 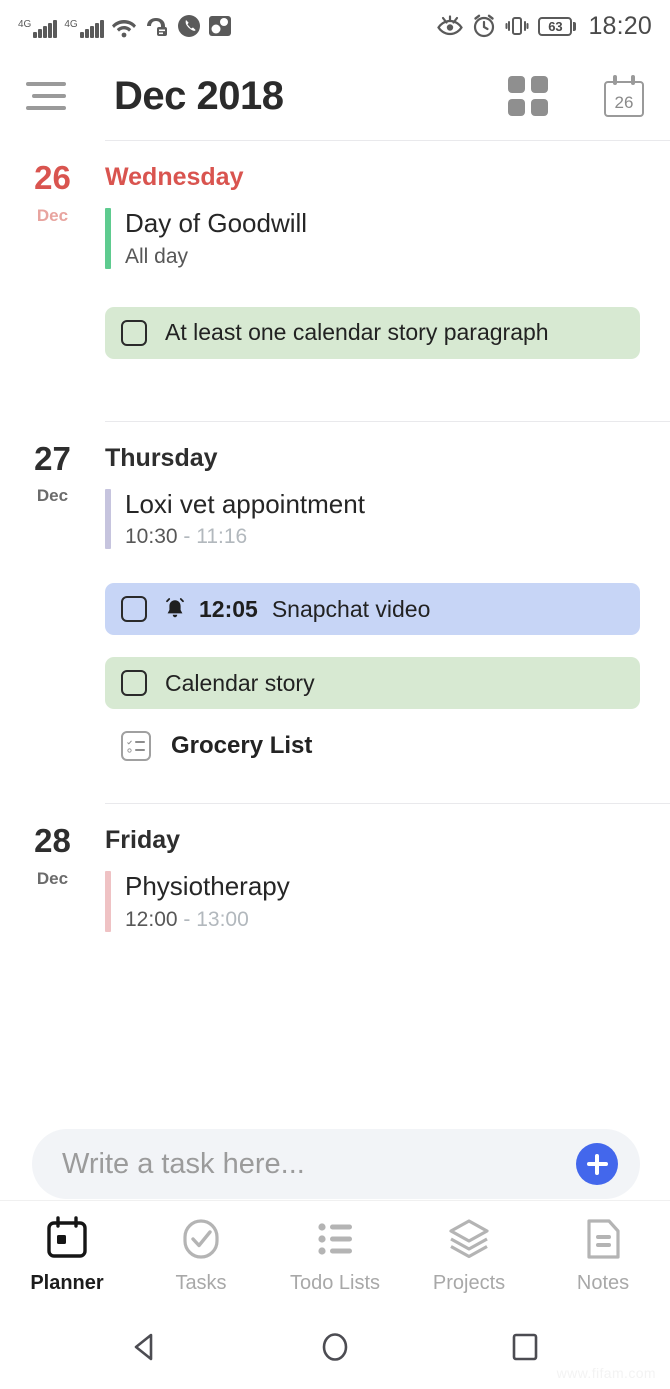 What do you see at coordinates (52, 257) in the screenshot?
I see `day-date-column: 26 Dec` at bounding box center [52, 257].